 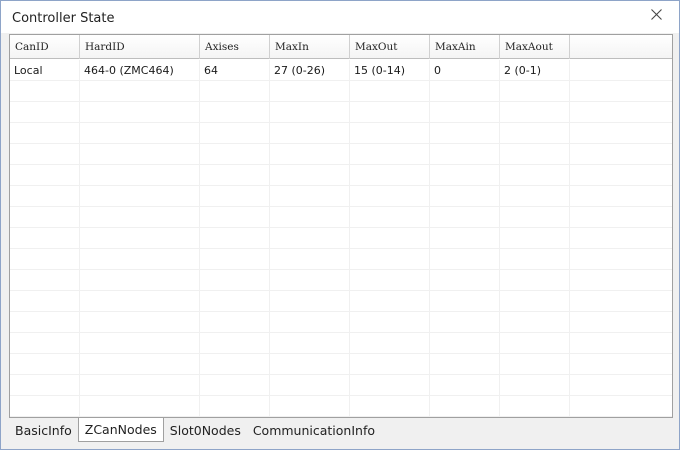 What do you see at coordinates (310, 47) in the screenshot?
I see `column-header-maxin: MaxIn` at bounding box center [310, 47].